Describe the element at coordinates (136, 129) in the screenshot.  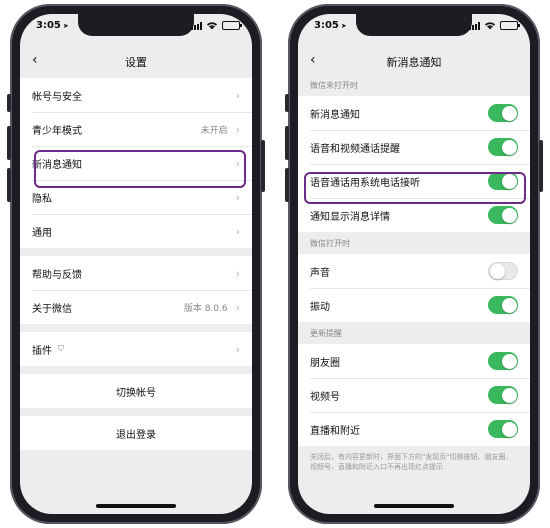
I see `settings-item-teen-mode: 青少年模式 未开启 ›` at that location.